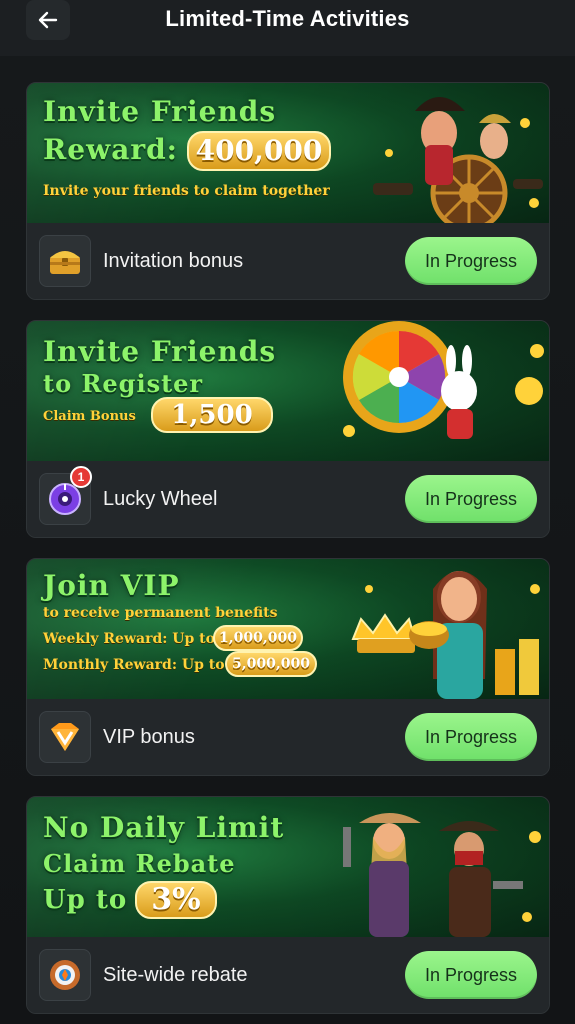  Describe the element at coordinates (175, 974) in the screenshot. I see `activity-label: Site-wide rebate` at that location.